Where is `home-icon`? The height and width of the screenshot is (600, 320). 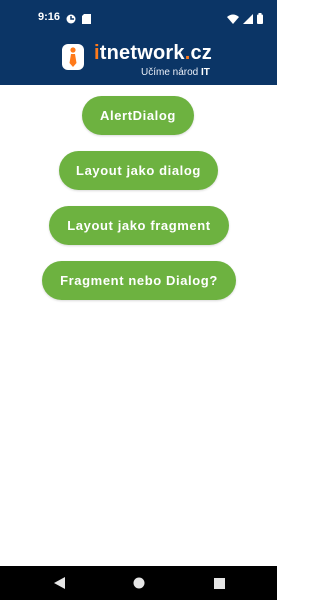
home-icon is located at coordinates (139, 583).